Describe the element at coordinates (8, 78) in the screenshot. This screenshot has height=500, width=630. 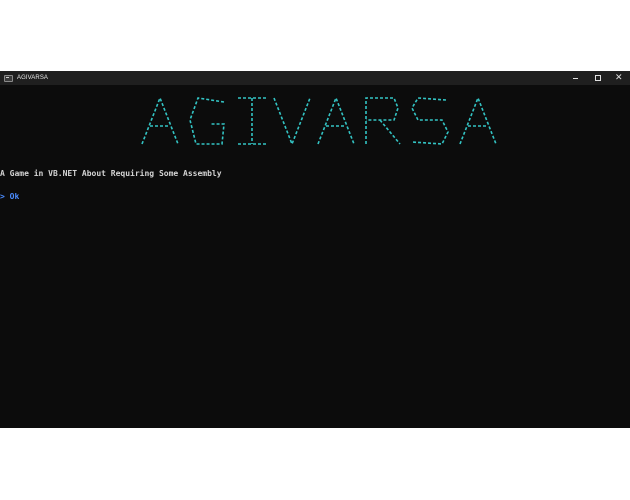
I see `console-app-icon` at that location.